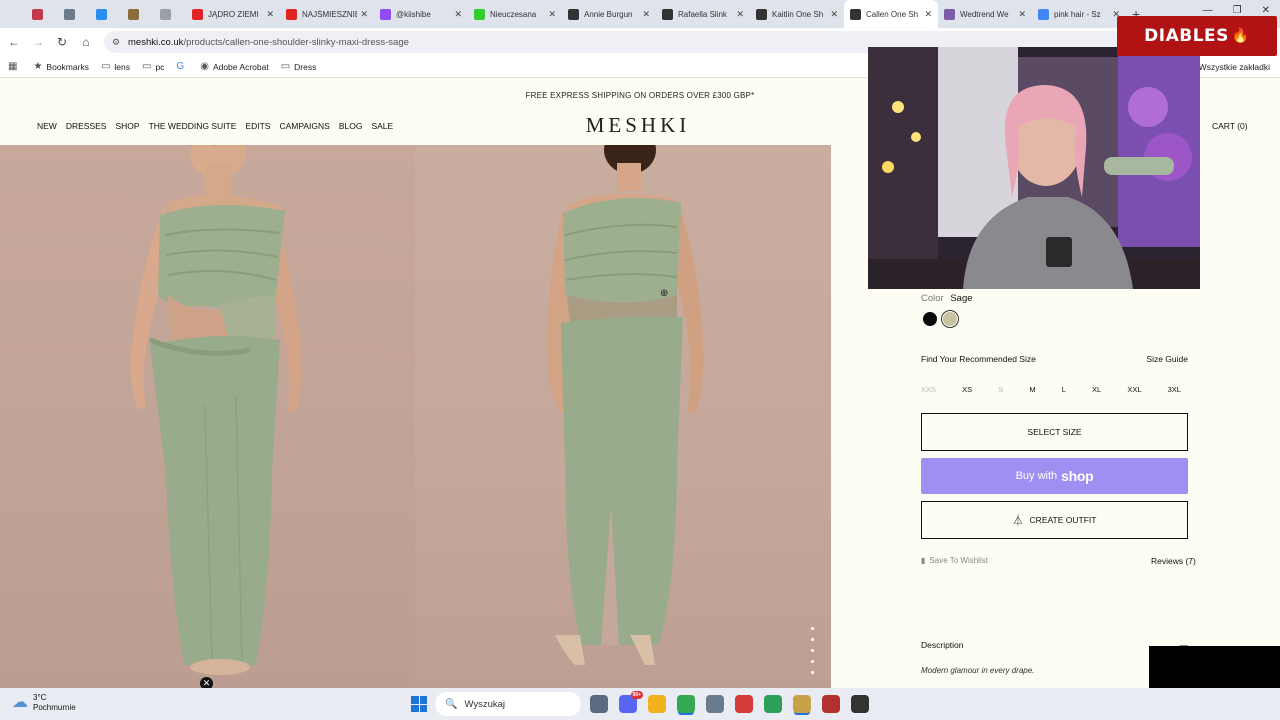 The width and height of the screenshot is (1280, 720). I want to click on shop-pay-button: Buy with shop, so click(1054, 476).